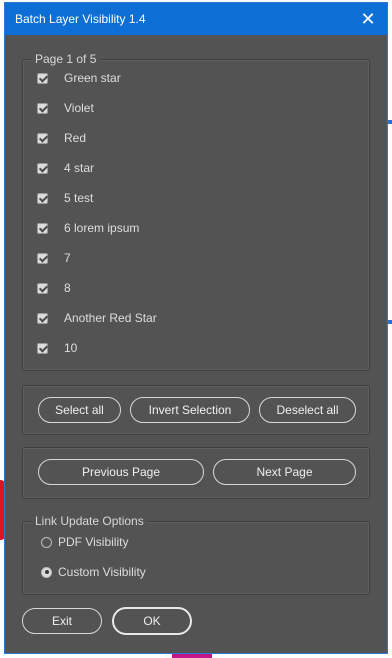 The image size is (392, 658). What do you see at coordinates (61, 138) in the screenshot?
I see `layer-row: Red` at bounding box center [61, 138].